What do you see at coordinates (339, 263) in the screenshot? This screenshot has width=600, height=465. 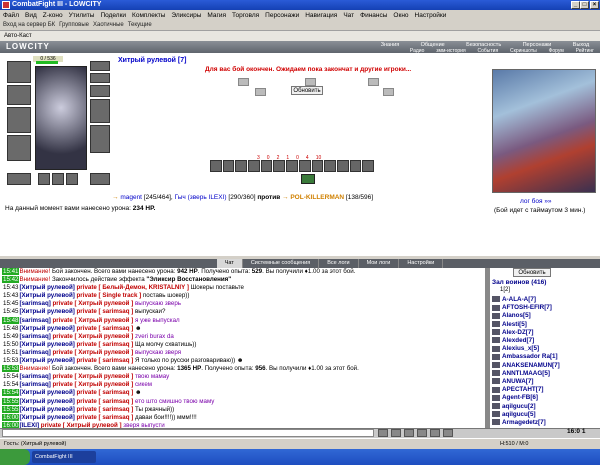 I see `tab-all-logs: Все логи` at bounding box center [339, 263].